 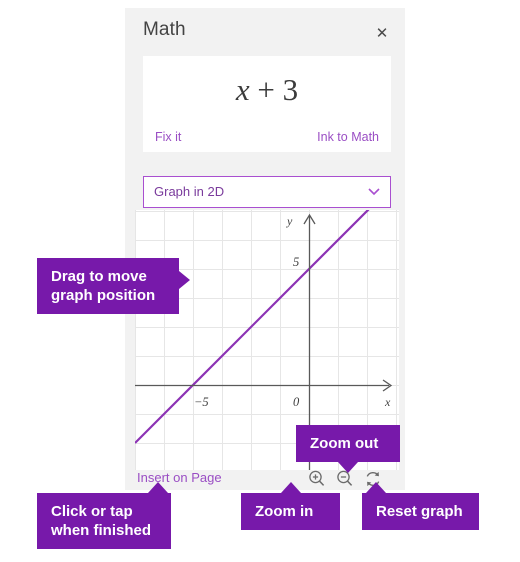 I want to click on callout-click-tail, so click(x=158, y=487).